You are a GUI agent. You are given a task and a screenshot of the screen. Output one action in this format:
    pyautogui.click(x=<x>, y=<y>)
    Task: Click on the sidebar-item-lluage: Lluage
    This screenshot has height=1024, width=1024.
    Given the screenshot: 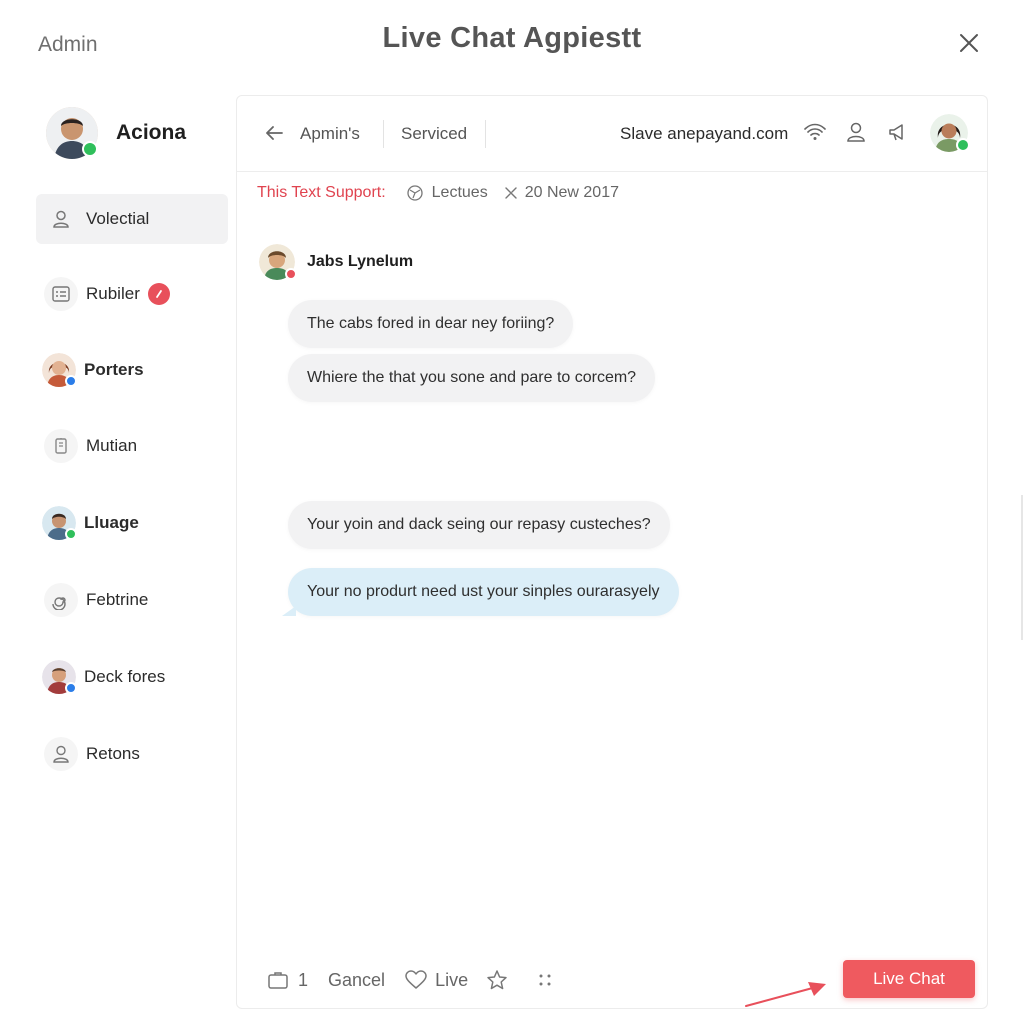 What is the action you would take?
    pyautogui.click(x=132, y=523)
    